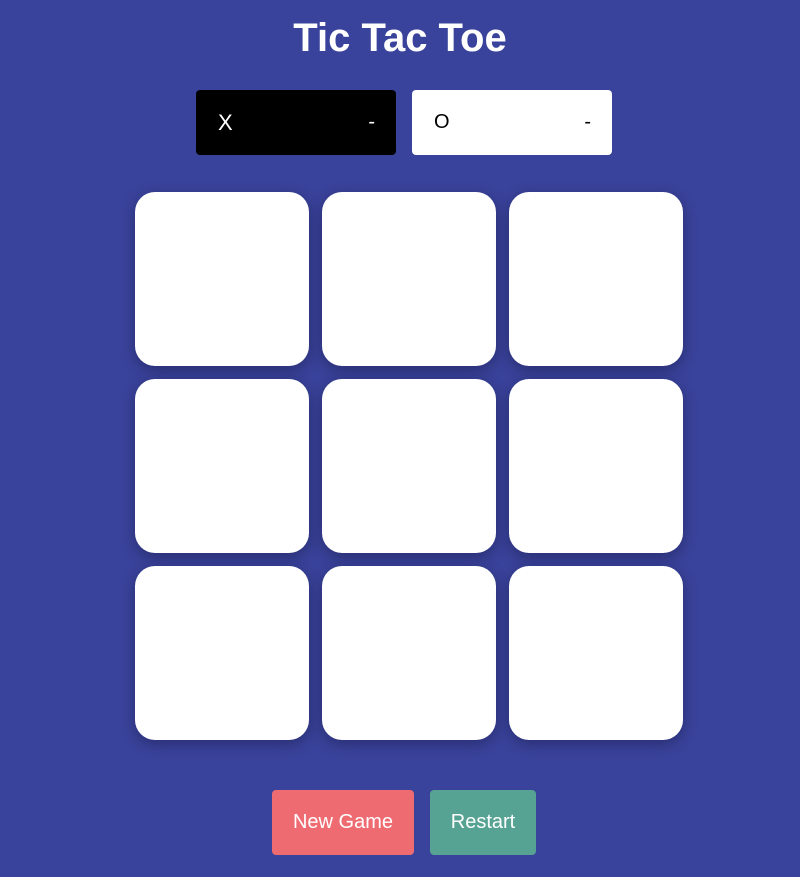 This screenshot has width=800, height=877. I want to click on player-o-score: -, so click(587, 122).